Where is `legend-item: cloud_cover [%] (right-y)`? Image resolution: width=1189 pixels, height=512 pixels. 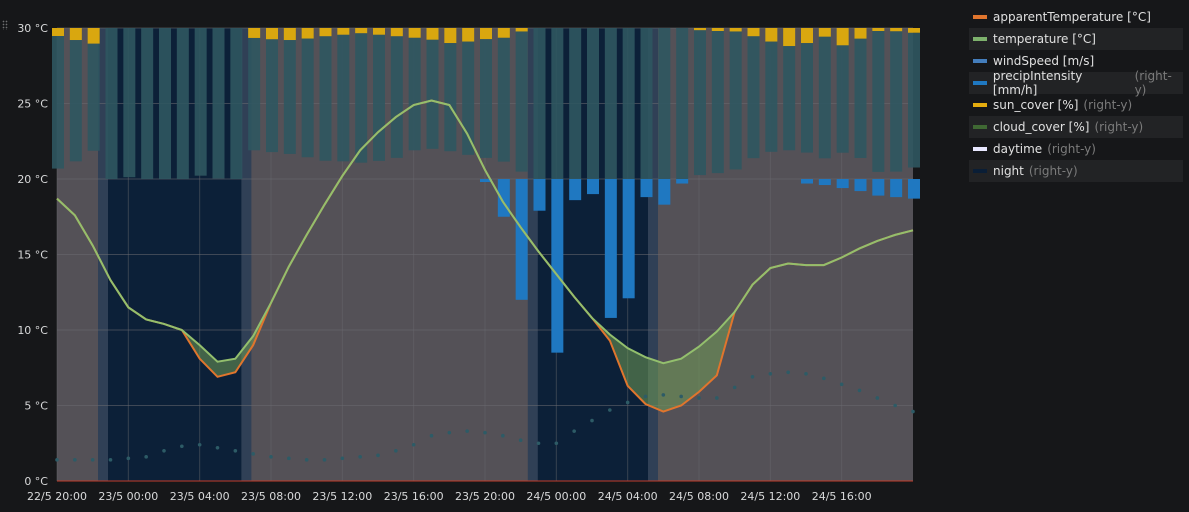 legend-item: cloud_cover [%] (right-y) is located at coordinates (1076, 127).